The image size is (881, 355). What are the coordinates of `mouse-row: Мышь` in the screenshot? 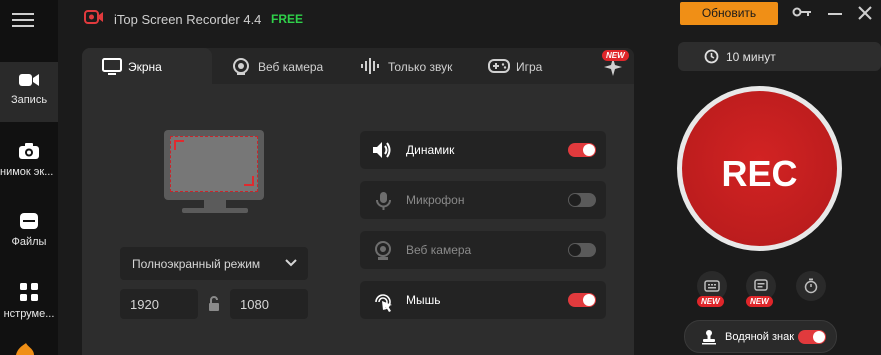 It's located at (483, 300).